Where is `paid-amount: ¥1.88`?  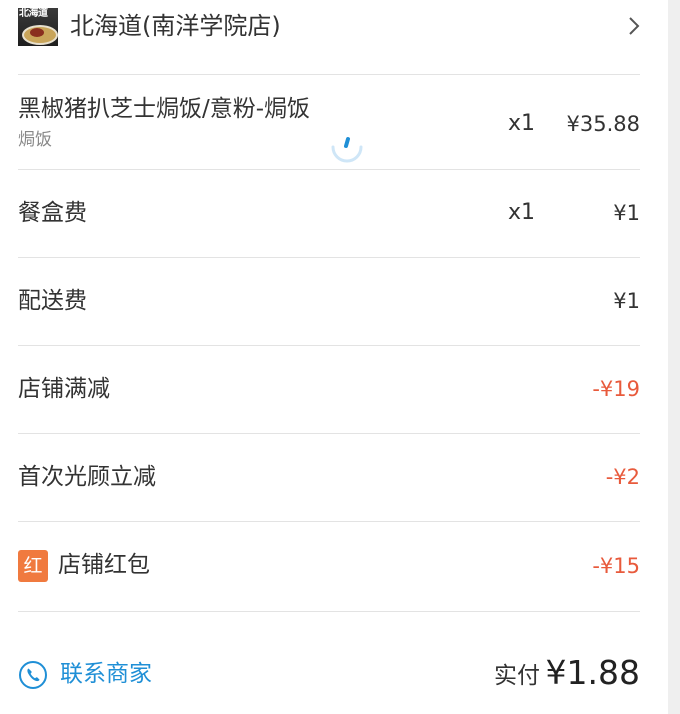
paid-amount: ¥1.88 is located at coordinates (592, 672).